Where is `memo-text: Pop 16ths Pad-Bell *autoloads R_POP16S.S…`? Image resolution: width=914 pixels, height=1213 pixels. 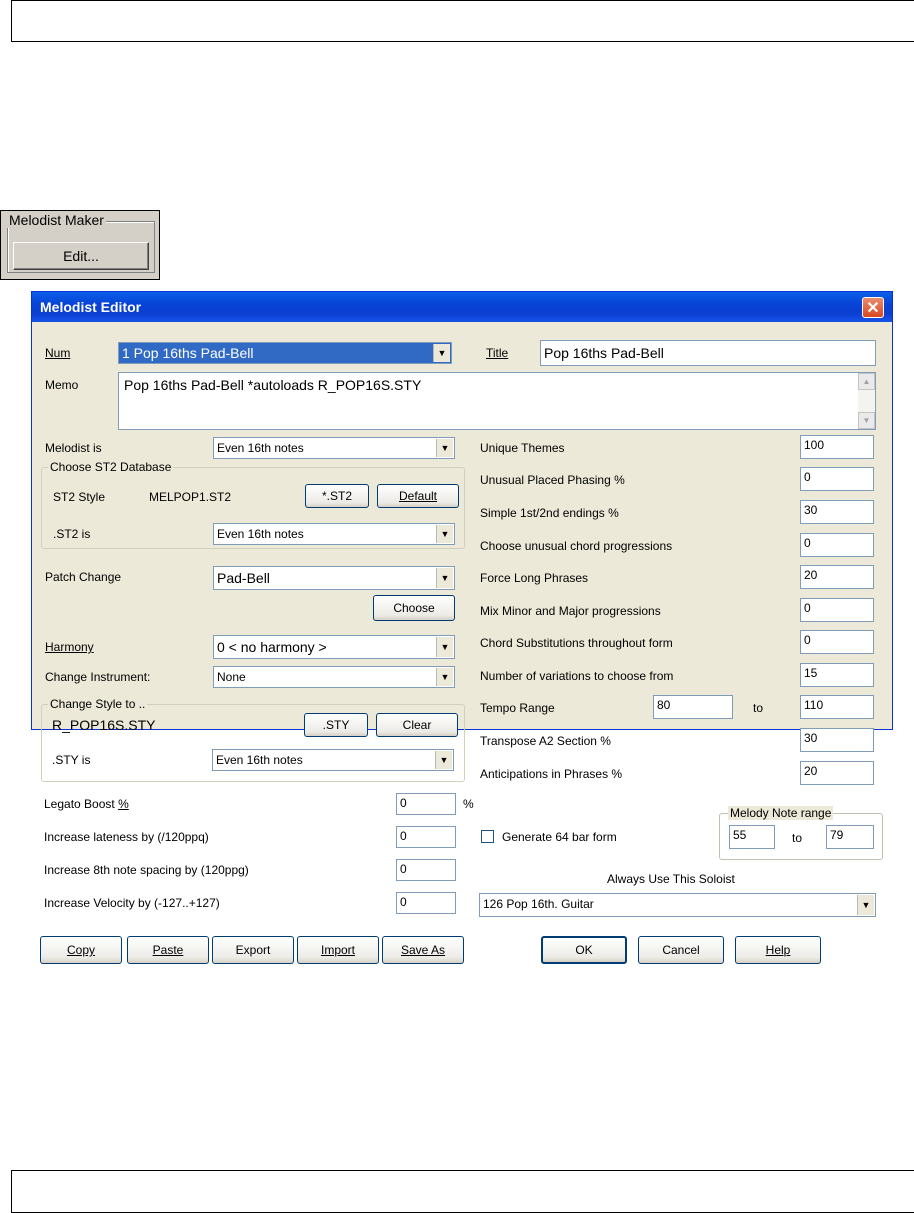 memo-text: Pop 16ths Pad-Bell *autoloads R_POP16S.S… is located at coordinates (273, 385).